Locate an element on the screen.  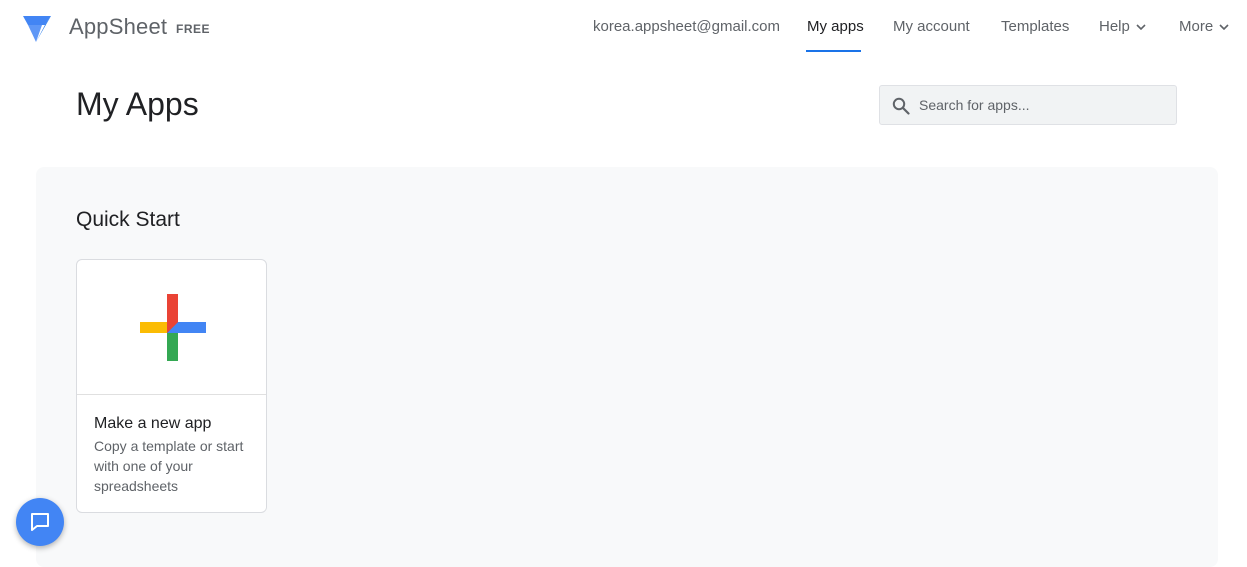
nav-help-label: Help is located at coordinates (1114, 26).